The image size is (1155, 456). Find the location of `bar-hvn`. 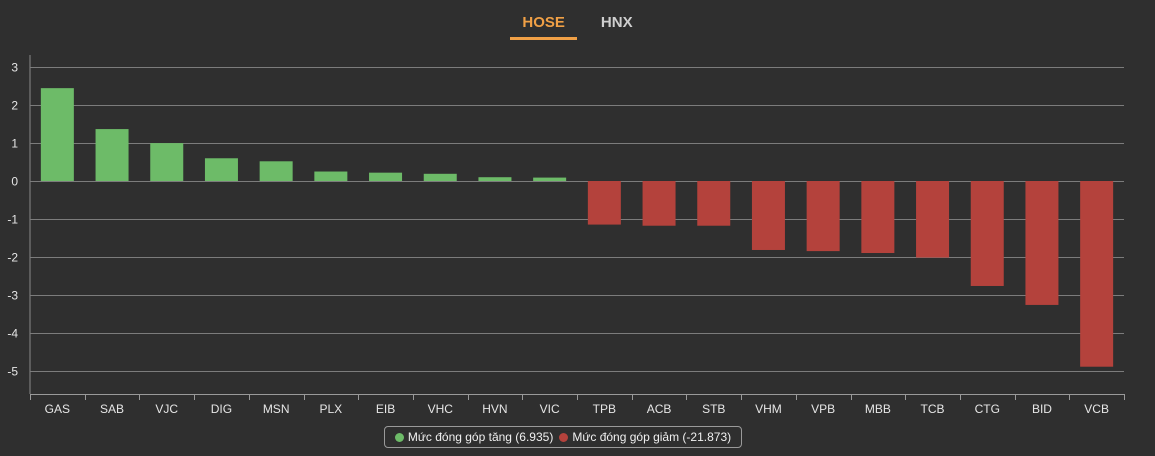

bar-hvn is located at coordinates (495, 179).